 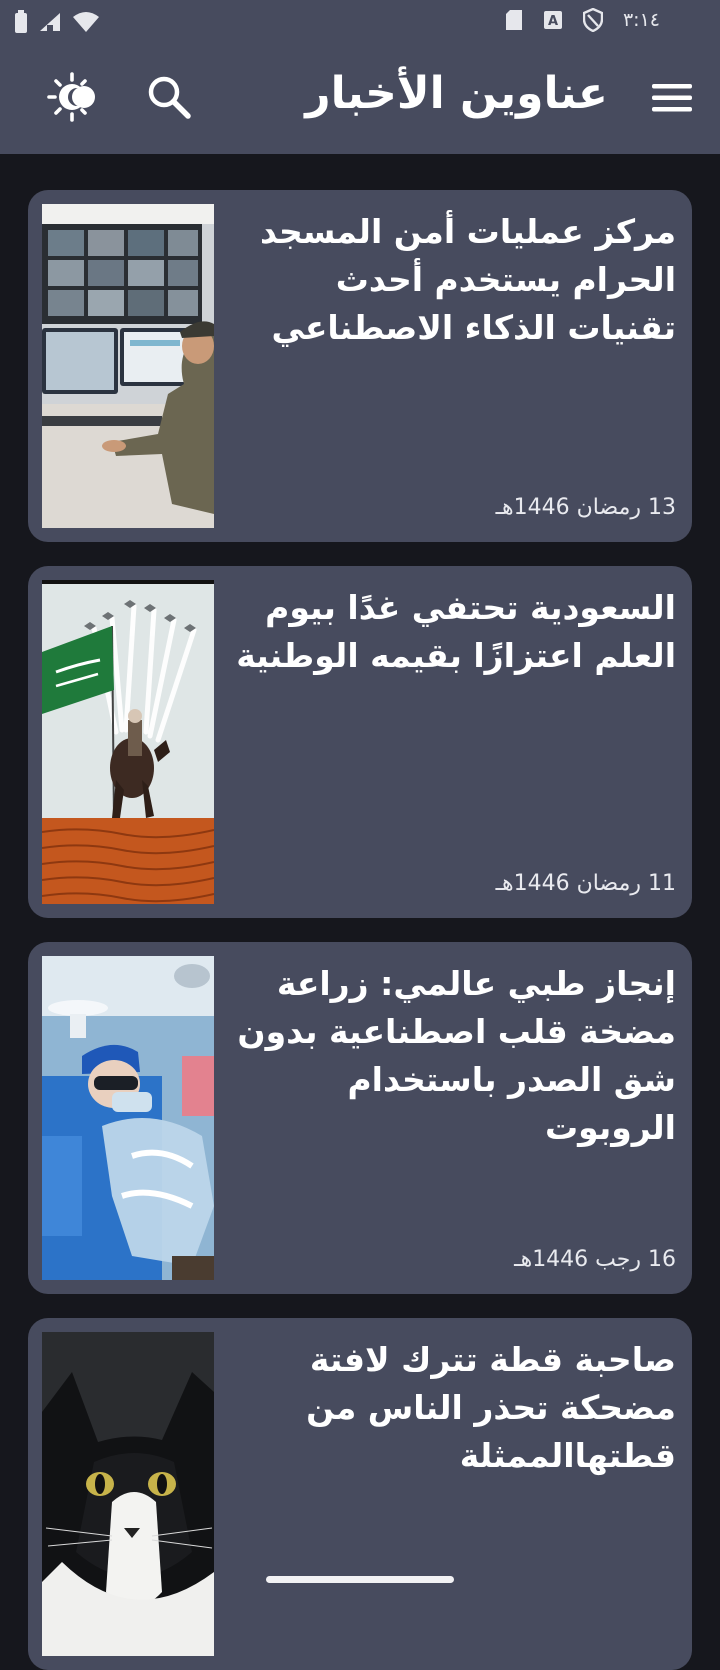 I want to click on a-notification-icon: A, so click(x=552, y=20).